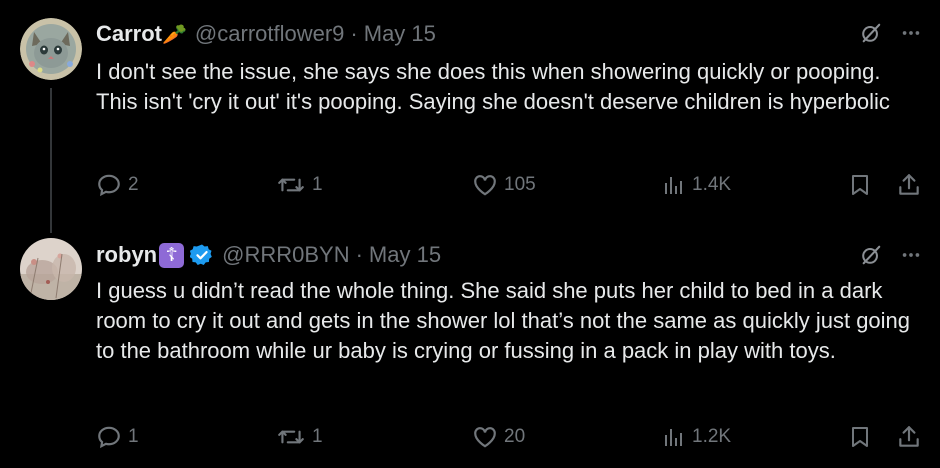 This screenshot has width=940, height=468. I want to click on tweet-actions: 1 1 20 1.2K, so click(511, 437).